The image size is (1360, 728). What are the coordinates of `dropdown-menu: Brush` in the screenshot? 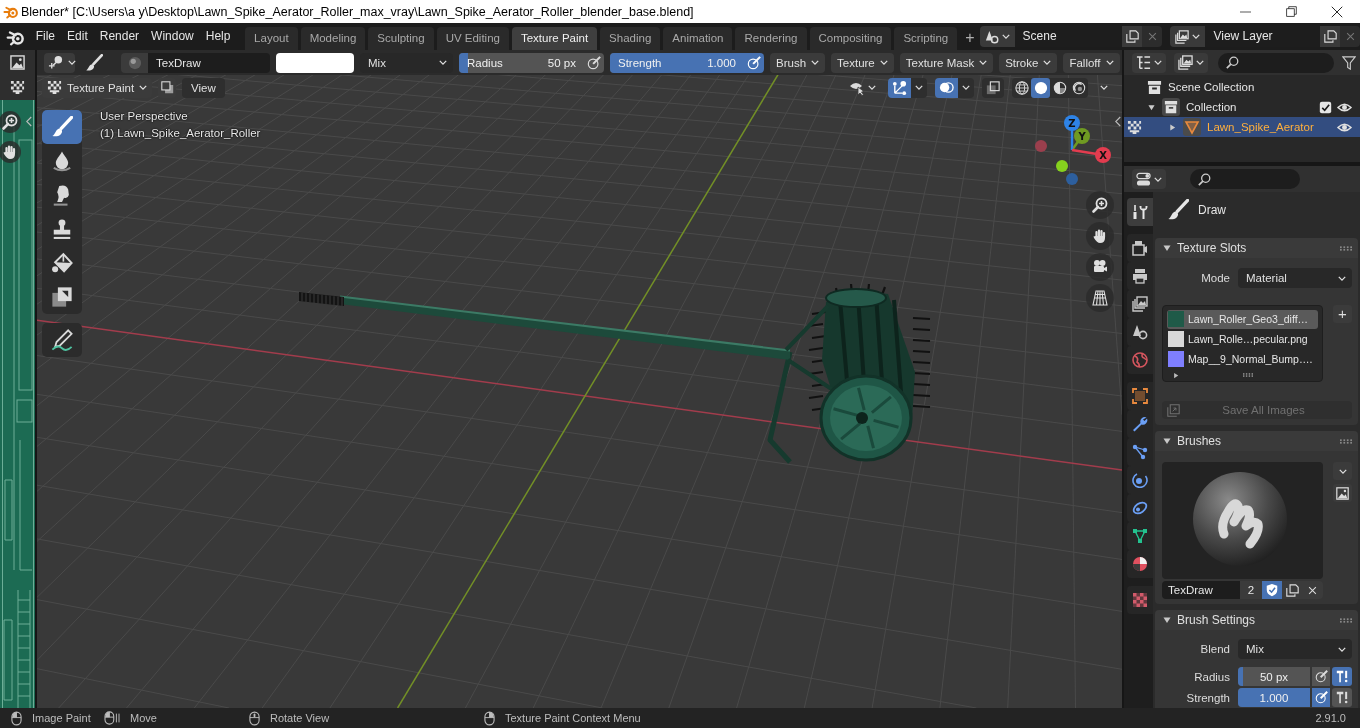 It's located at (798, 62).